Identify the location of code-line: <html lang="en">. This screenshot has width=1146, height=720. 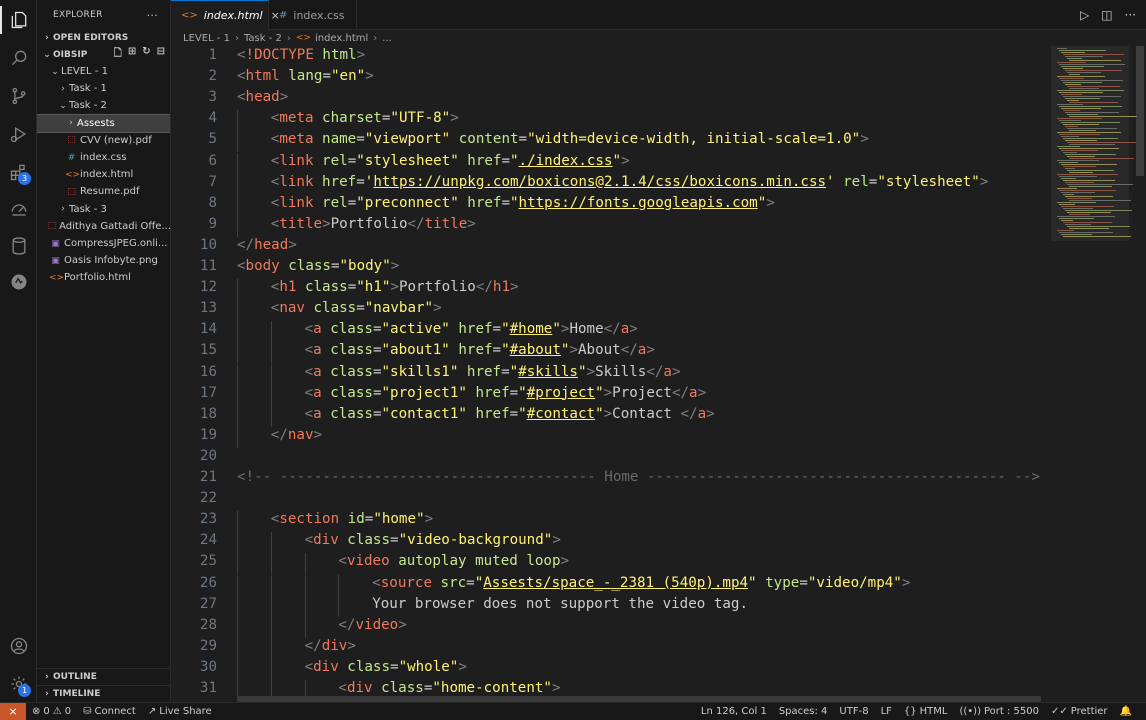
(305, 76).